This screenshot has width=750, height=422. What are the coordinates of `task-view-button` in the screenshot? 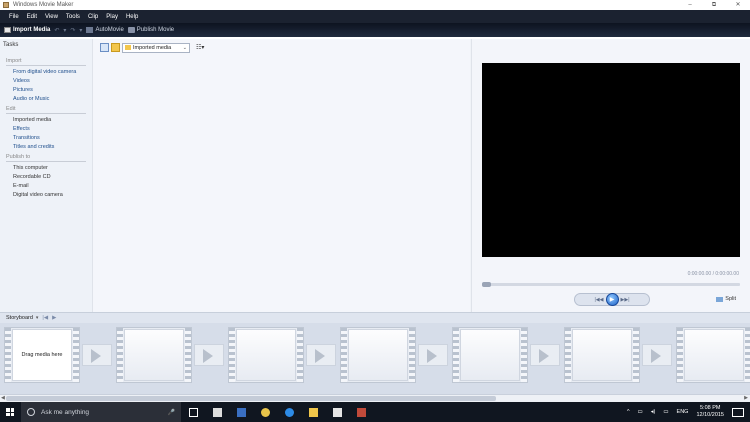 It's located at (193, 412).